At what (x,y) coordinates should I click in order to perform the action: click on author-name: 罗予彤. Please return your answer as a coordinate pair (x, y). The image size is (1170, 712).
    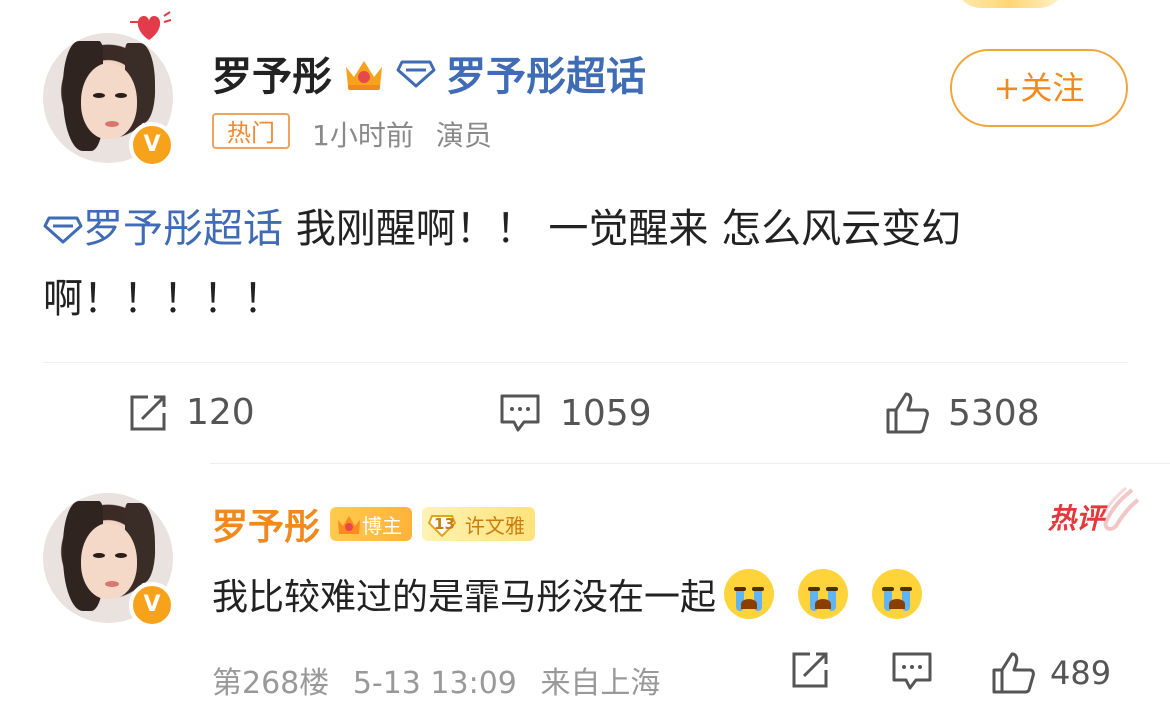
    Looking at the image, I should click on (272, 73).